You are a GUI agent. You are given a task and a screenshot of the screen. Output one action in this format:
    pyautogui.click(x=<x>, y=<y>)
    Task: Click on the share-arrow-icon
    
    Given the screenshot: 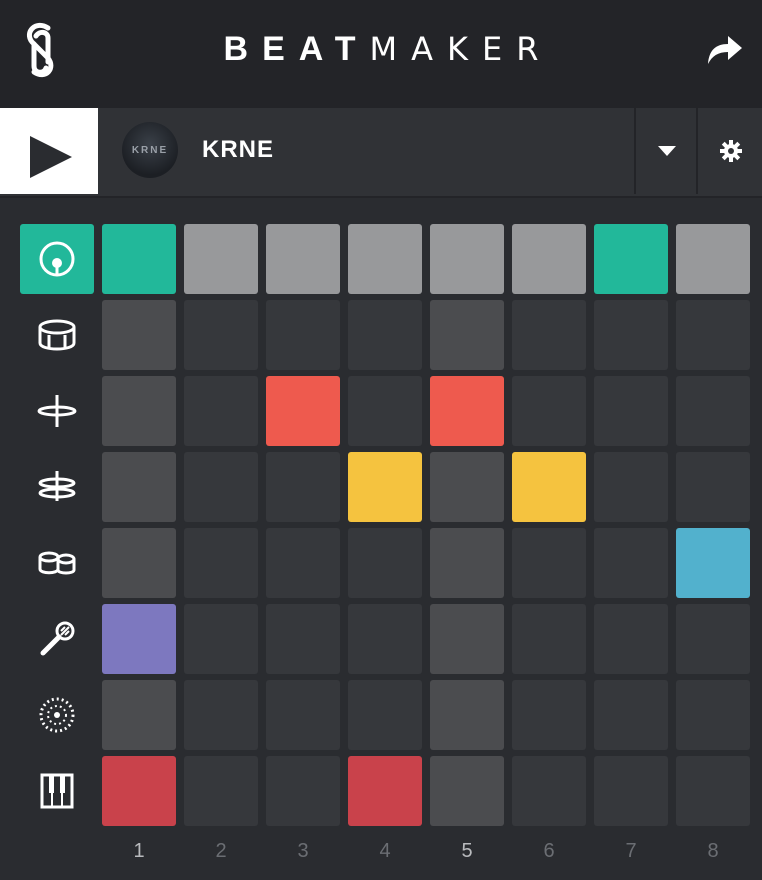 What is the action you would take?
    pyautogui.click(x=725, y=50)
    